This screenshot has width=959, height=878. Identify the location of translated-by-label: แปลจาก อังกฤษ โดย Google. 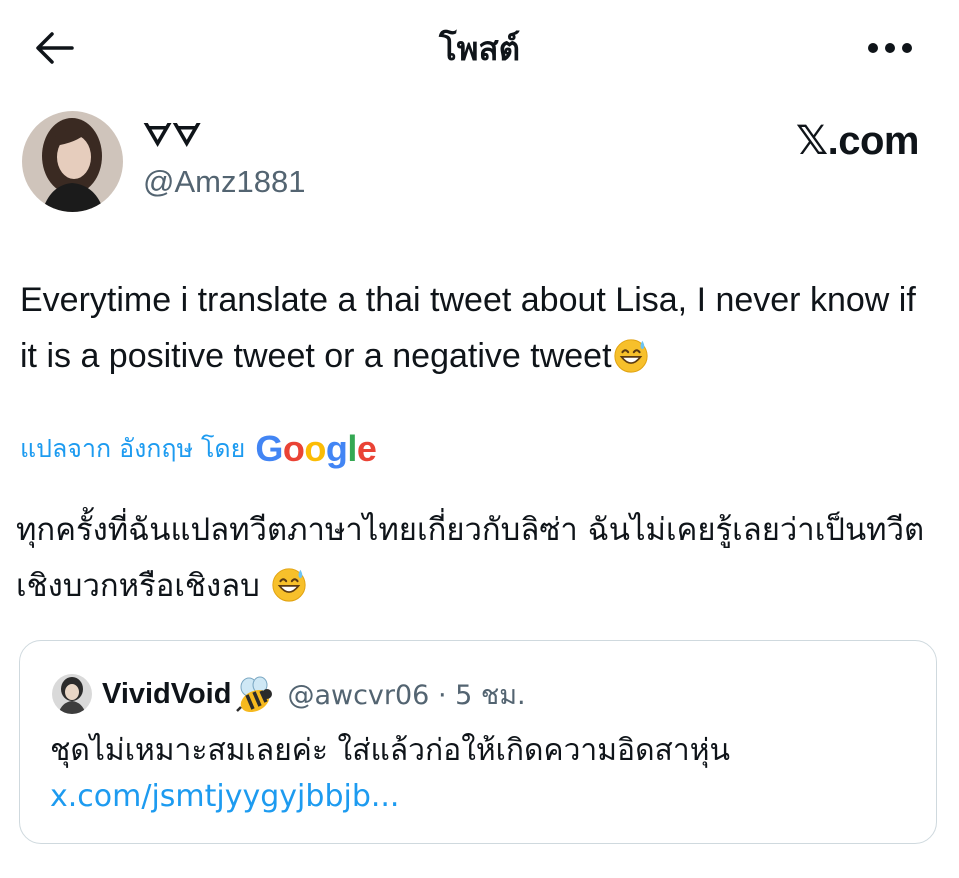
(198, 449).